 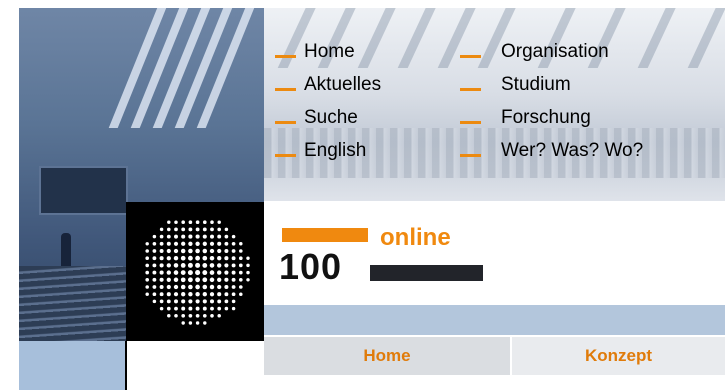 I want to click on blue-band, so click(x=494, y=320).